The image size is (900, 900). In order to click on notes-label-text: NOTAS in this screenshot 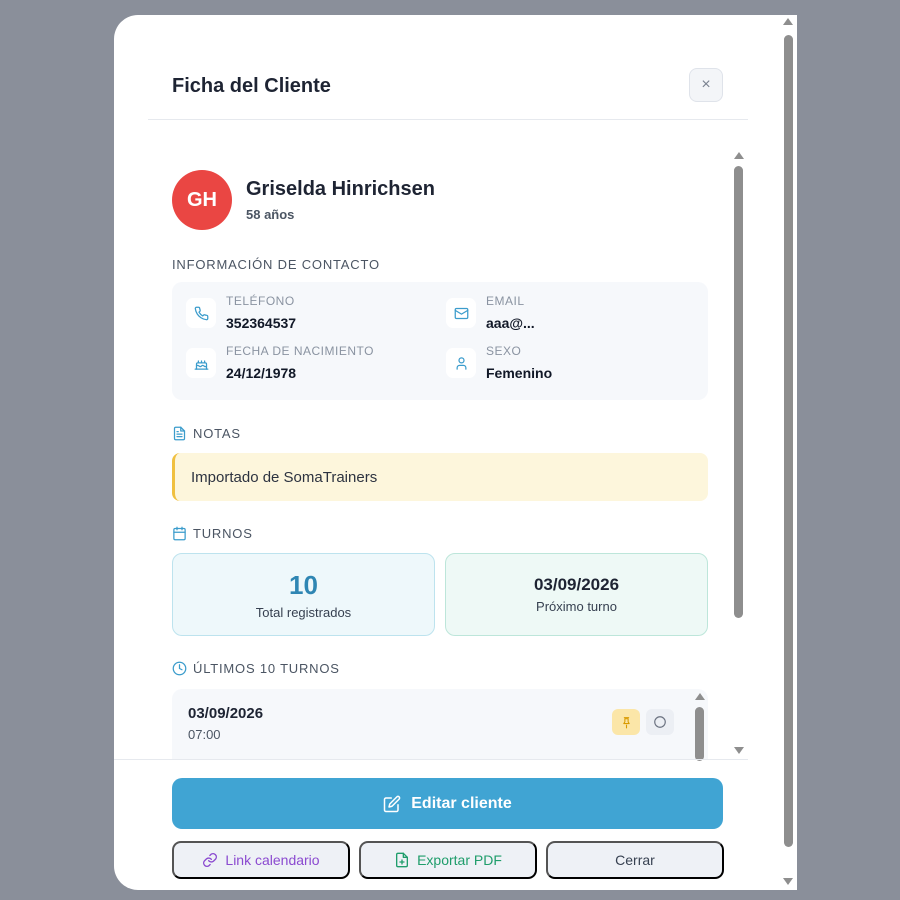, I will do `click(217, 433)`.